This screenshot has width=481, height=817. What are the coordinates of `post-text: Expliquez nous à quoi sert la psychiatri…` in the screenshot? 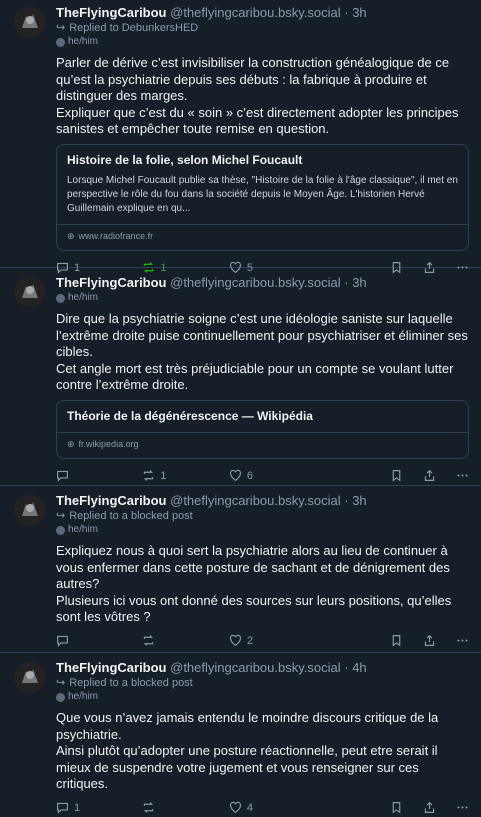 It's located at (254, 583).